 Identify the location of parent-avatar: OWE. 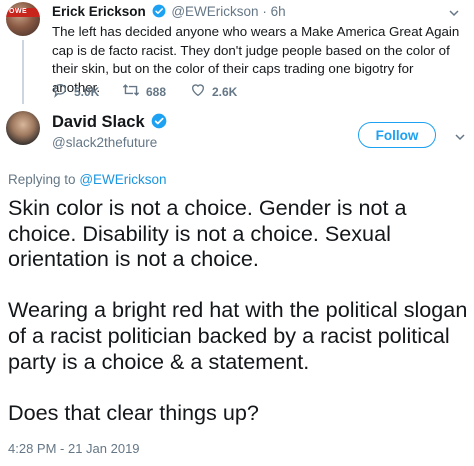
(23, 19).